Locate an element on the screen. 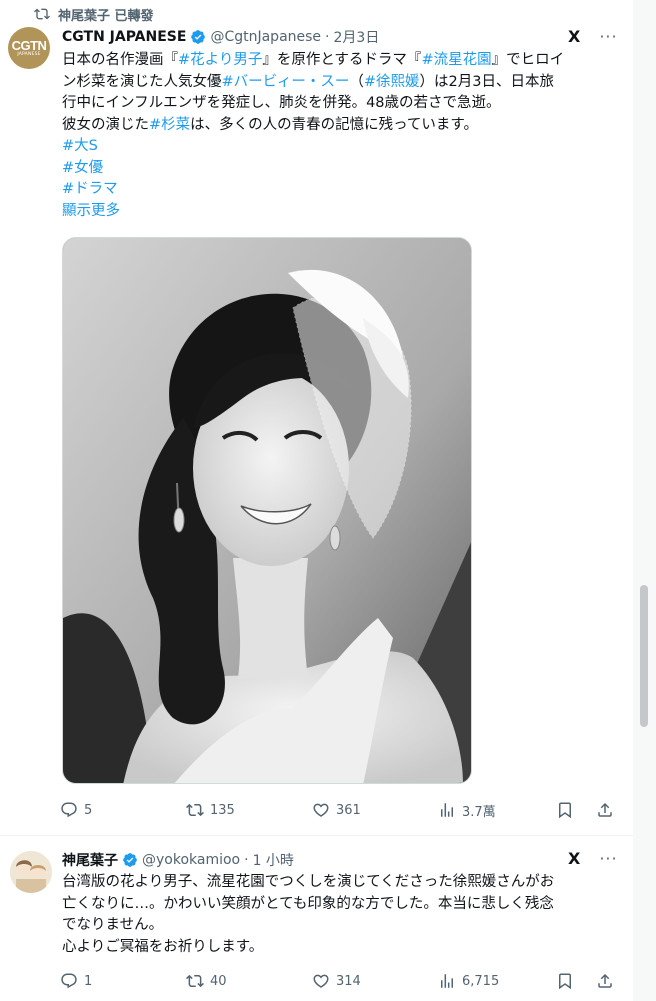  tweet-text-segment: 』を原作とするドラマ『 is located at coordinates (342, 60).